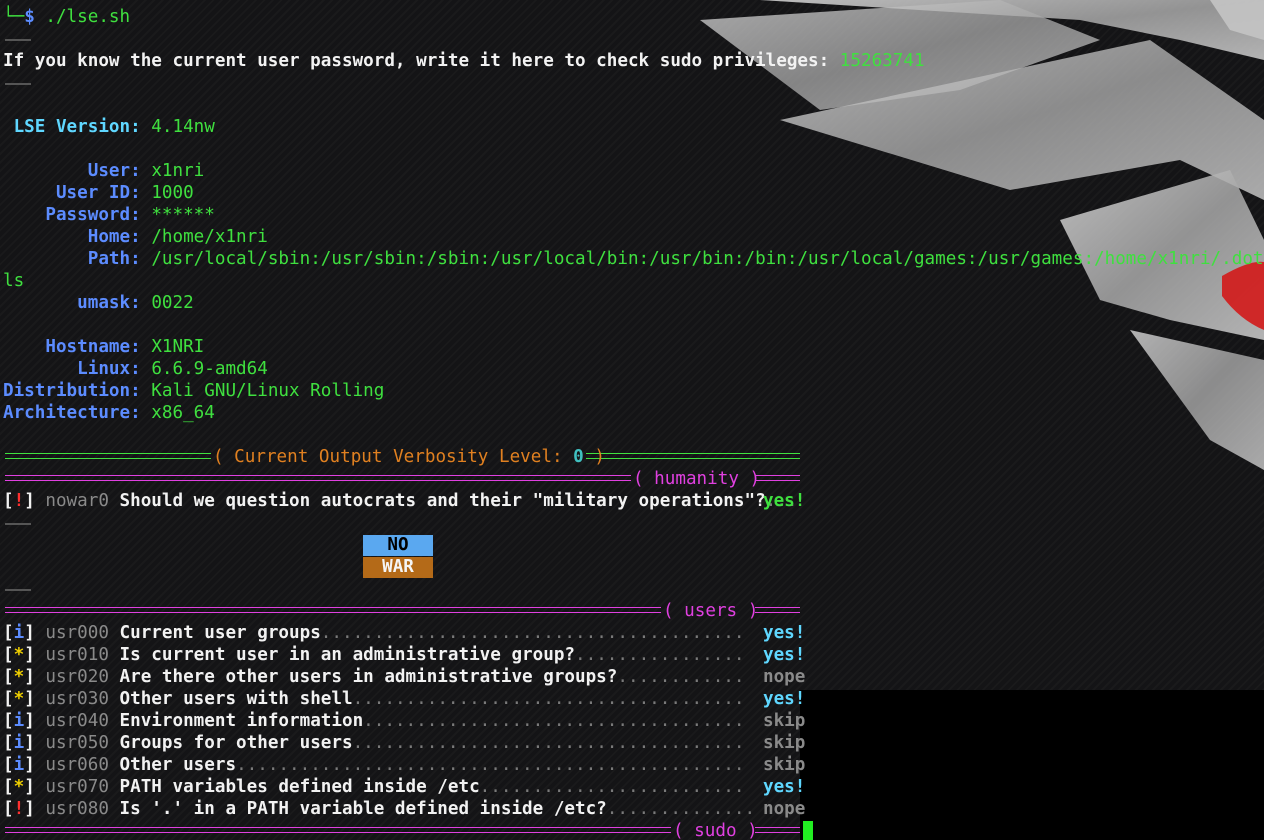 The height and width of the screenshot is (840, 1264). I want to click on check-text: PATH variables defined inside /etc, so click(299, 787).